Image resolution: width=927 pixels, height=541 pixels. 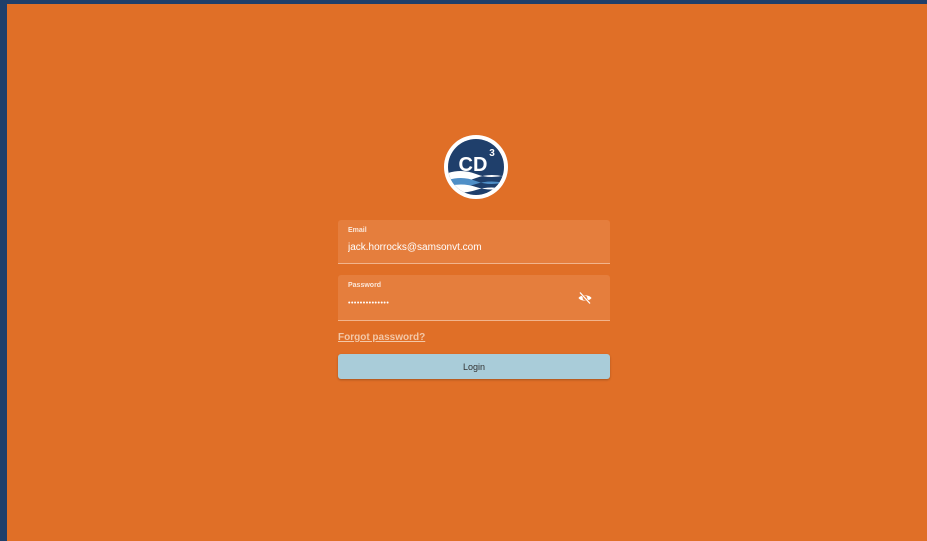 I want to click on logo-text: CD, so click(x=473, y=165).